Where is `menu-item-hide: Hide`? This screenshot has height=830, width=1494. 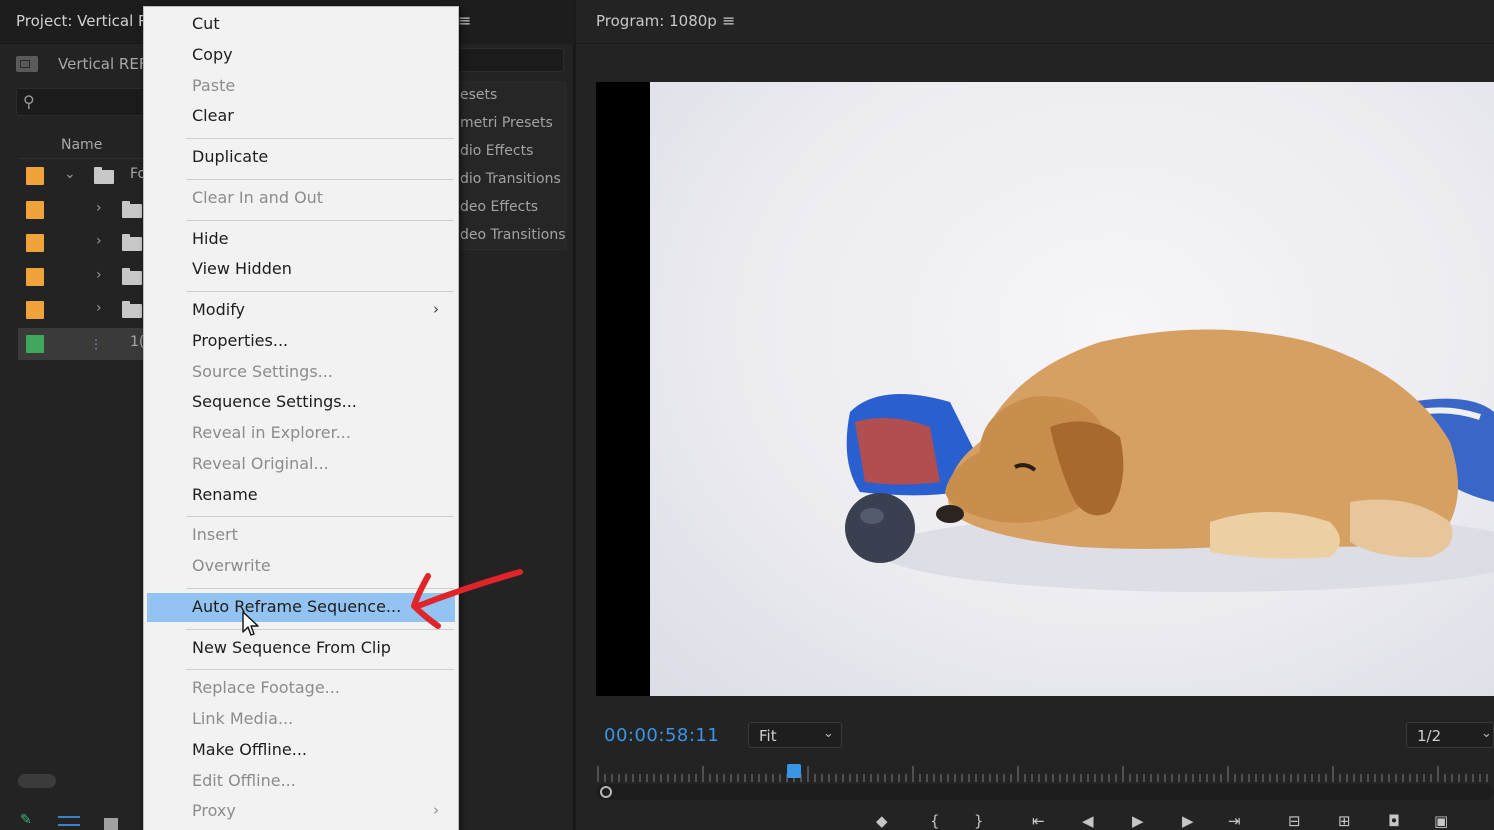 menu-item-hide: Hide is located at coordinates (301, 239).